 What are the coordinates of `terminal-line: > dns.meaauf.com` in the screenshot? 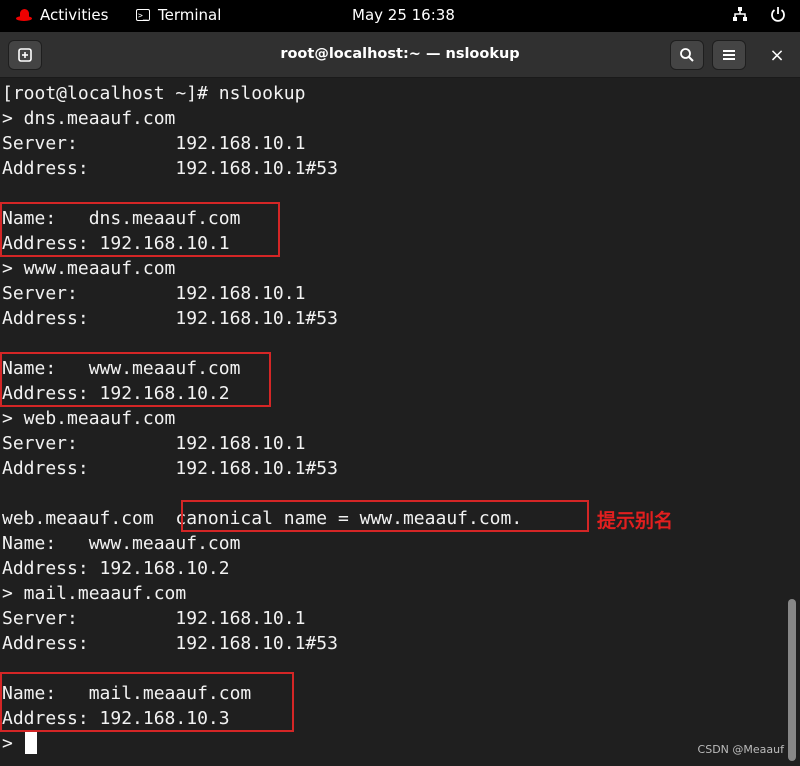 It's located at (89, 118).